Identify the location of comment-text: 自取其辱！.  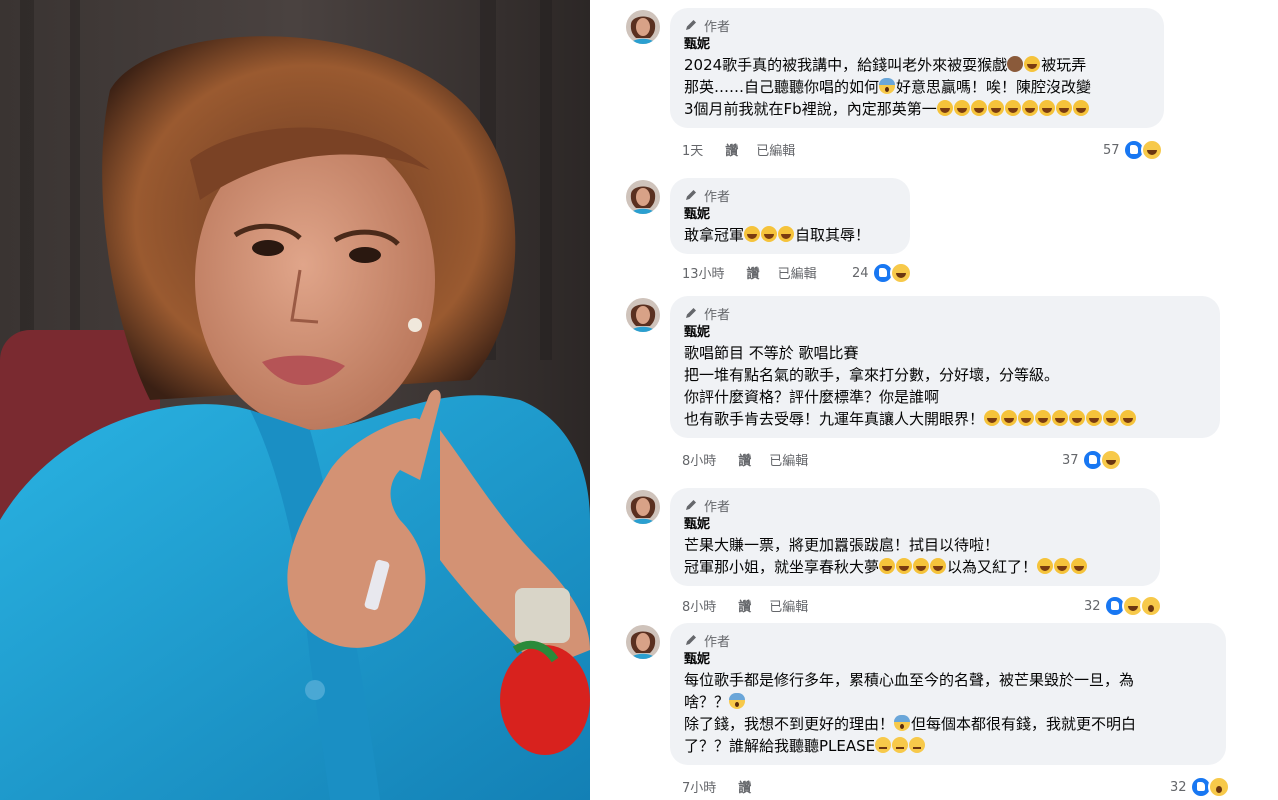
(833, 235).